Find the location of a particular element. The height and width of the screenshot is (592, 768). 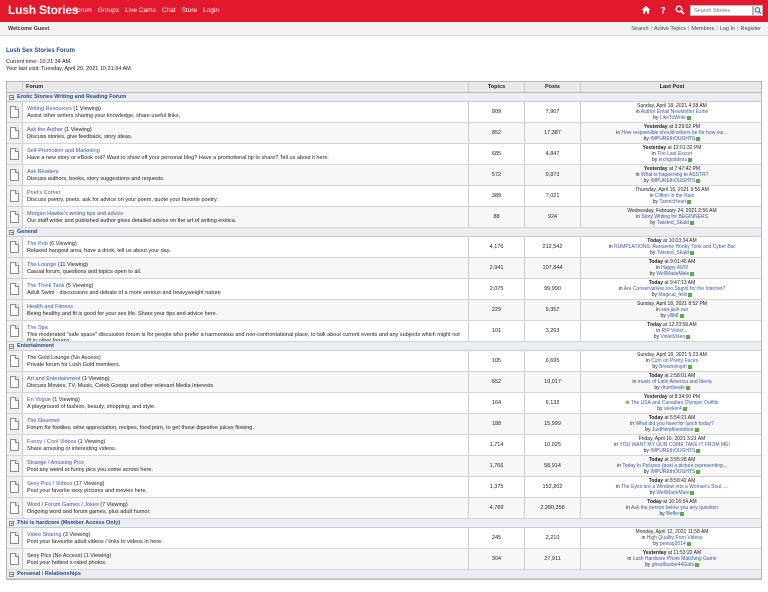

forum-name: Ask Readers is located at coordinates (43, 172).